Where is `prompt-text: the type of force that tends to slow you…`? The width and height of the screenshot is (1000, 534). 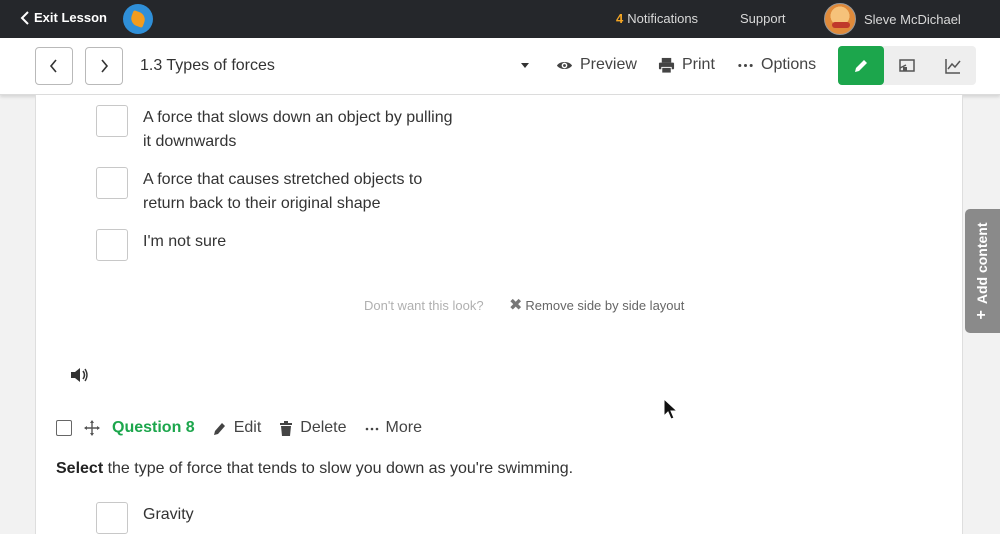 prompt-text: the type of force that tends to slow you… is located at coordinates (338, 468).